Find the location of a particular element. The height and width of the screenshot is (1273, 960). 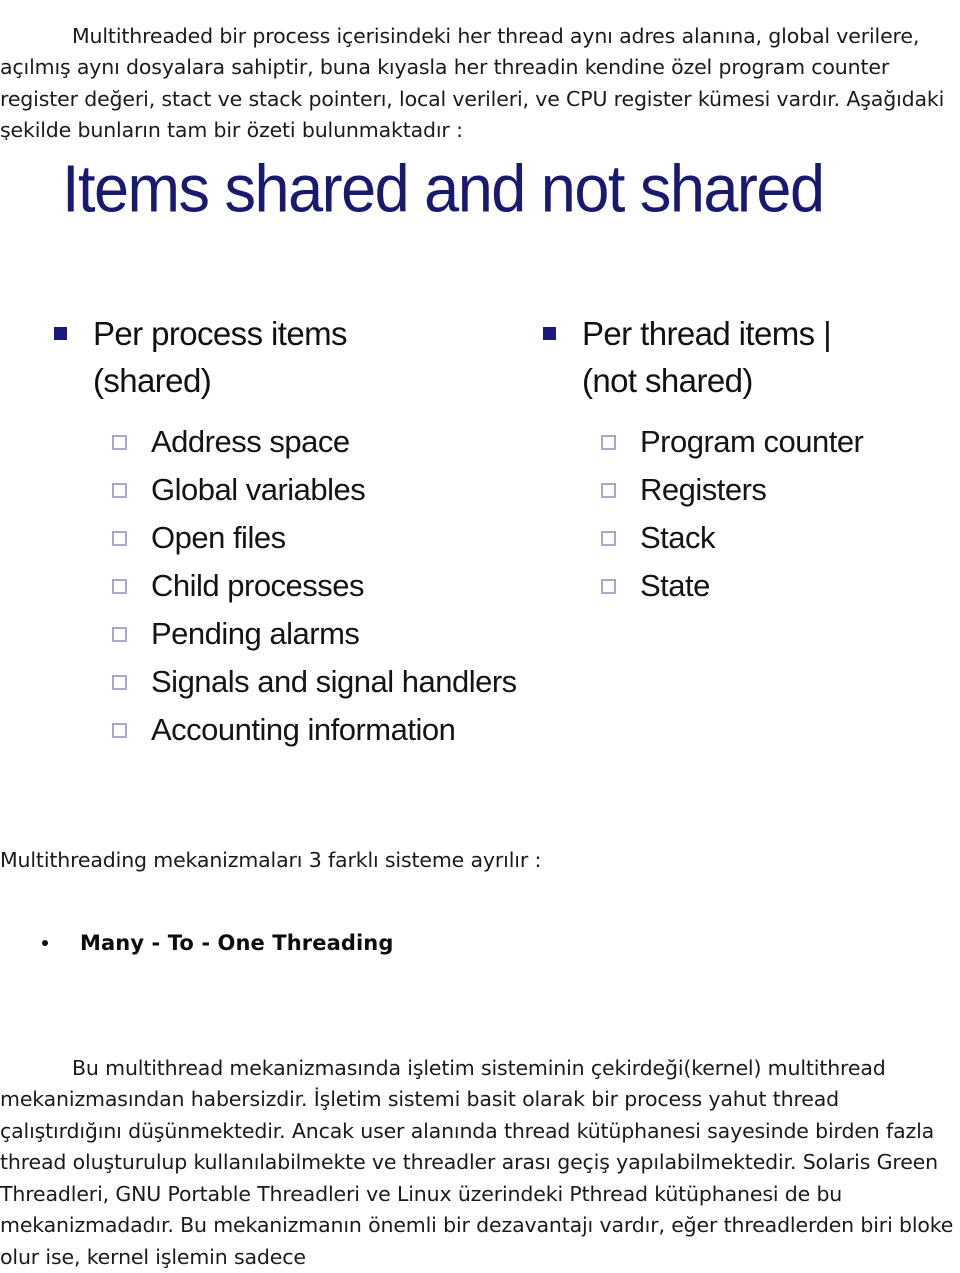

list-item-label: Program counter is located at coordinates (751, 441).